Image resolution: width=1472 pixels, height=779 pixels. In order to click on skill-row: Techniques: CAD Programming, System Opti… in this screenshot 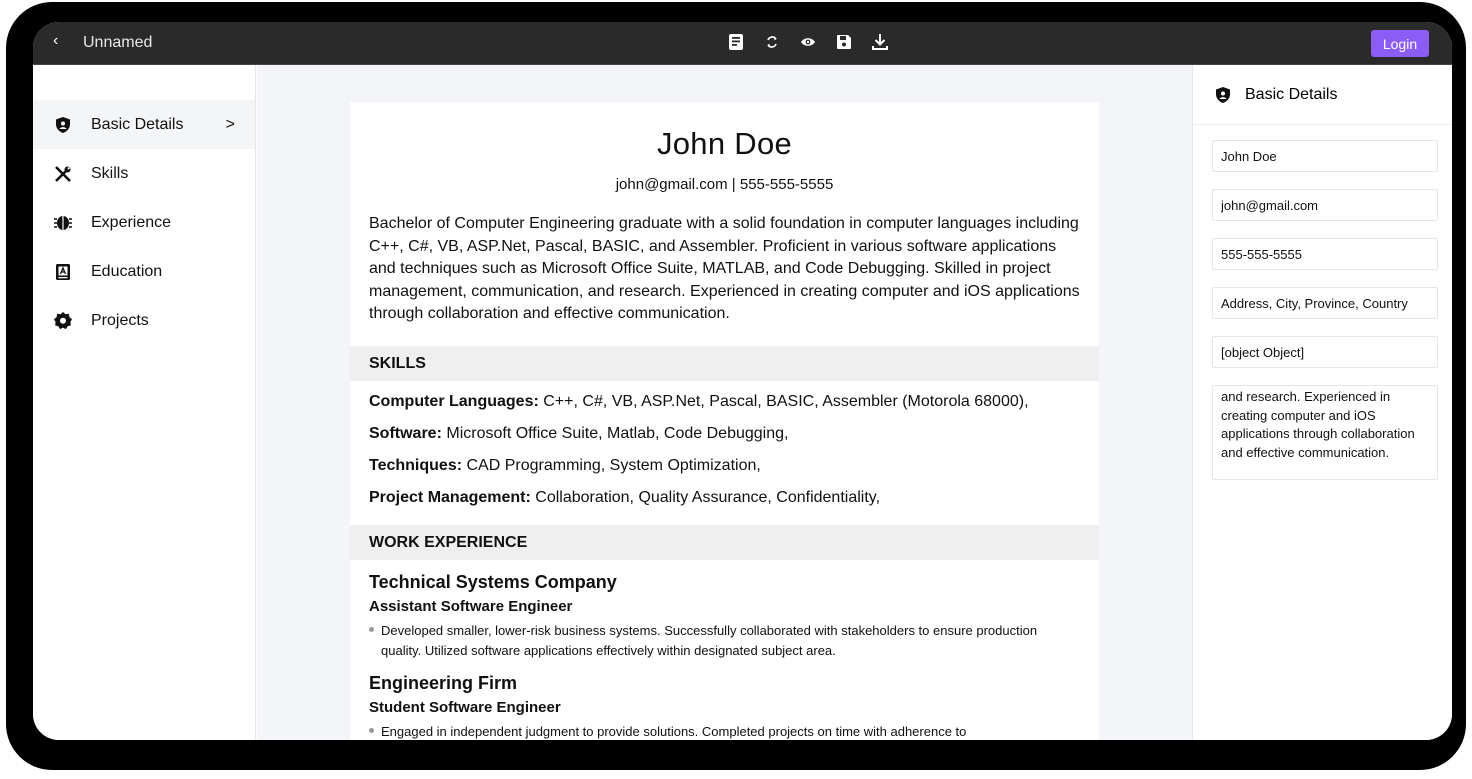, I will do `click(724, 471)`.